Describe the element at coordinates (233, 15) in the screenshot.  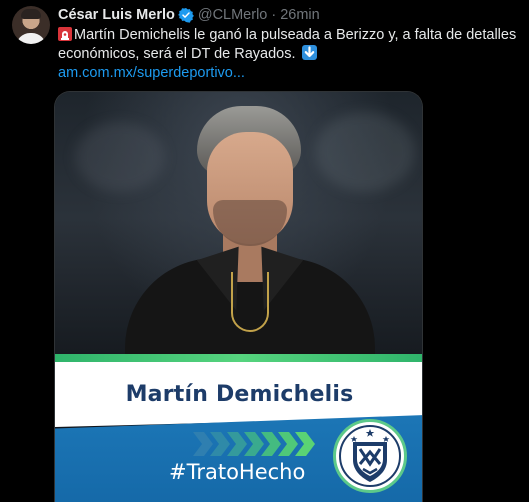
I see `author-handle: @CLMerlo` at that location.